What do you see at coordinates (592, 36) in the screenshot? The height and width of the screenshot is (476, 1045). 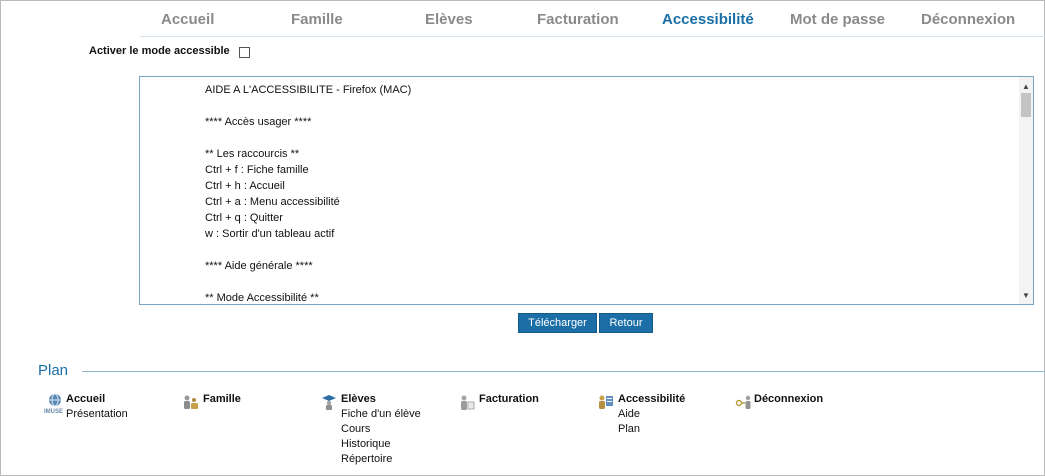 I see `nav-divider` at bounding box center [592, 36].